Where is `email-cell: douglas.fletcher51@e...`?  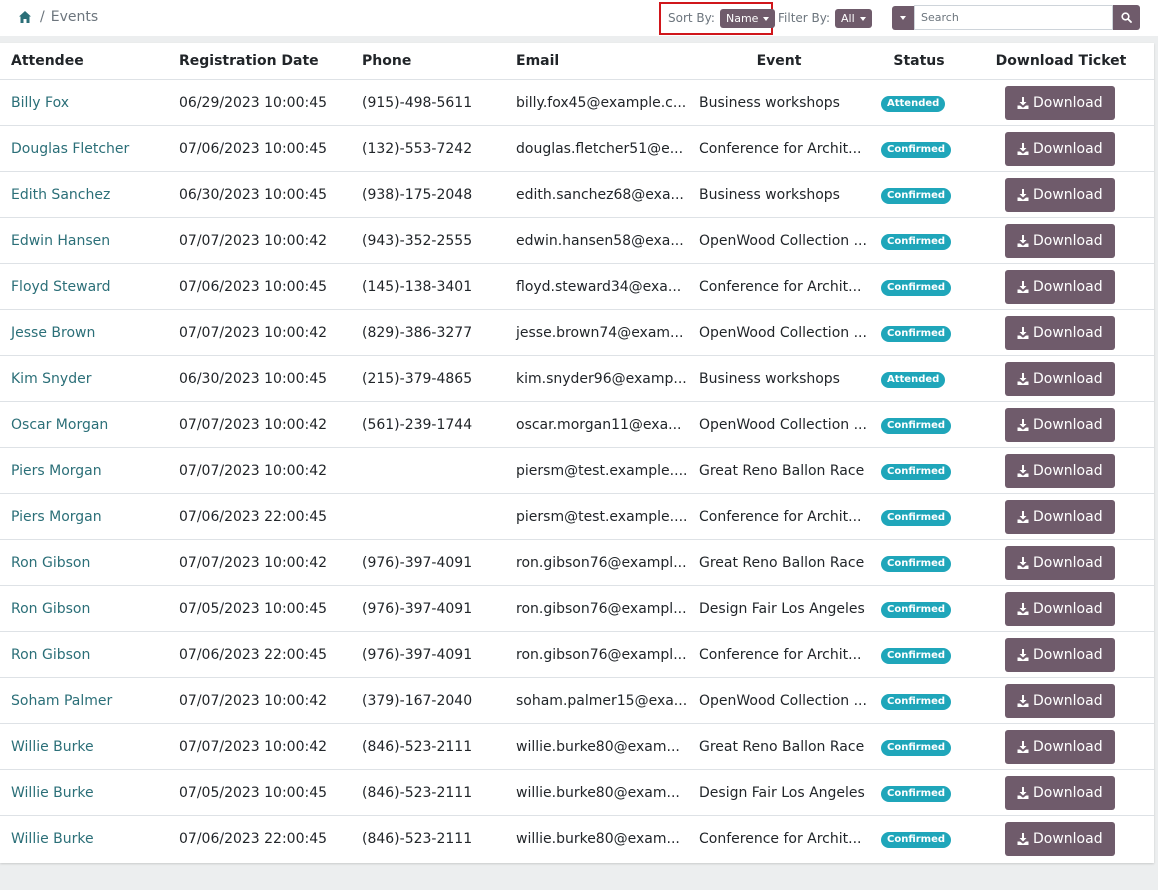 email-cell: douglas.fletcher51@e... is located at coordinates (596, 148).